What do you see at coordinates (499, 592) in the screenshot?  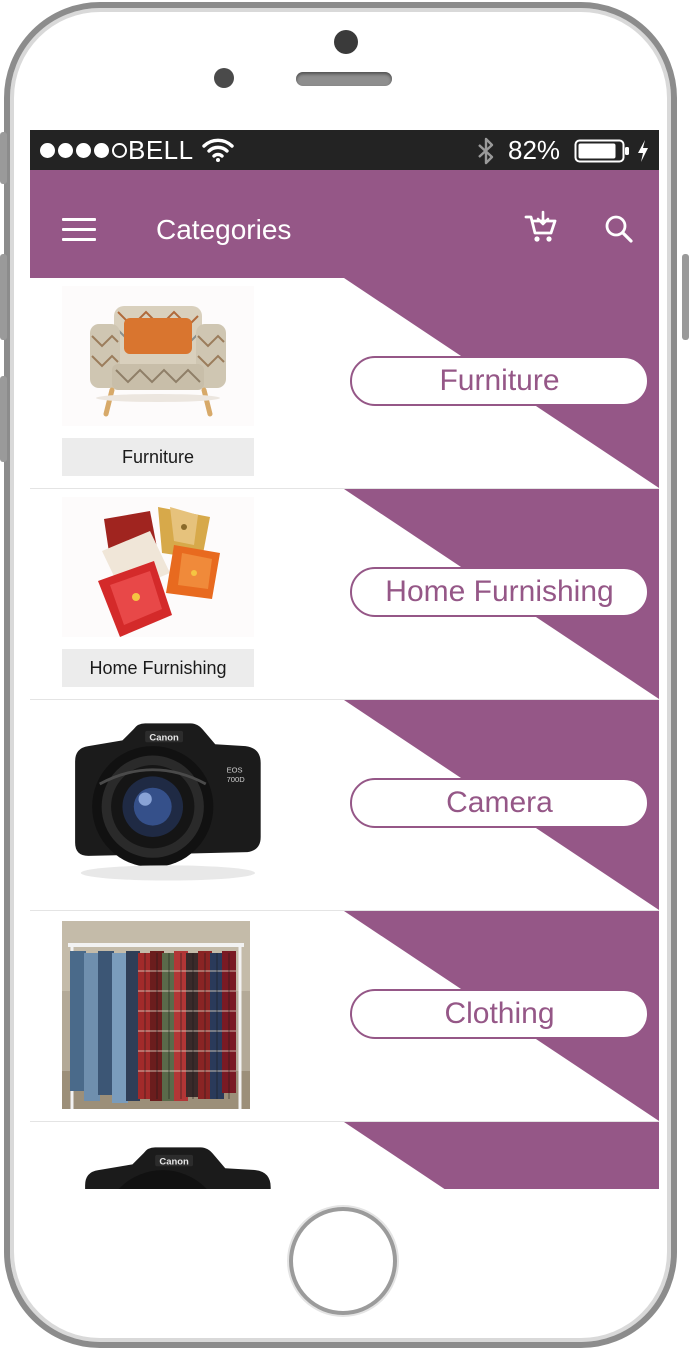 I see `category-button-home-furnishing: Home Furnishing` at bounding box center [499, 592].